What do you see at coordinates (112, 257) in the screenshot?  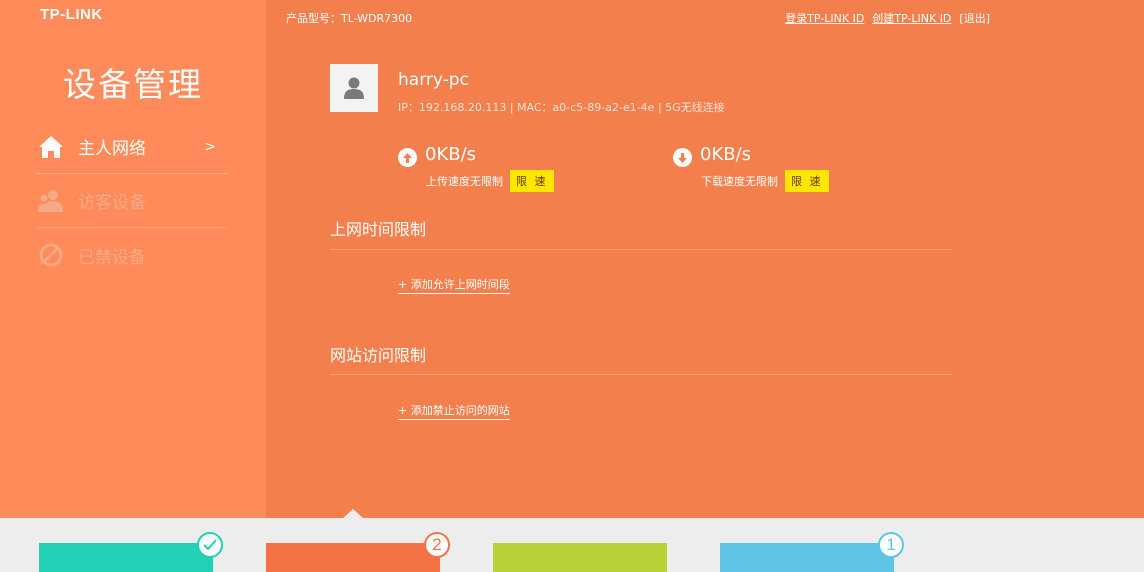 I see `sidebar-item-label: 已禁设备` at bounding box center [112, 257].